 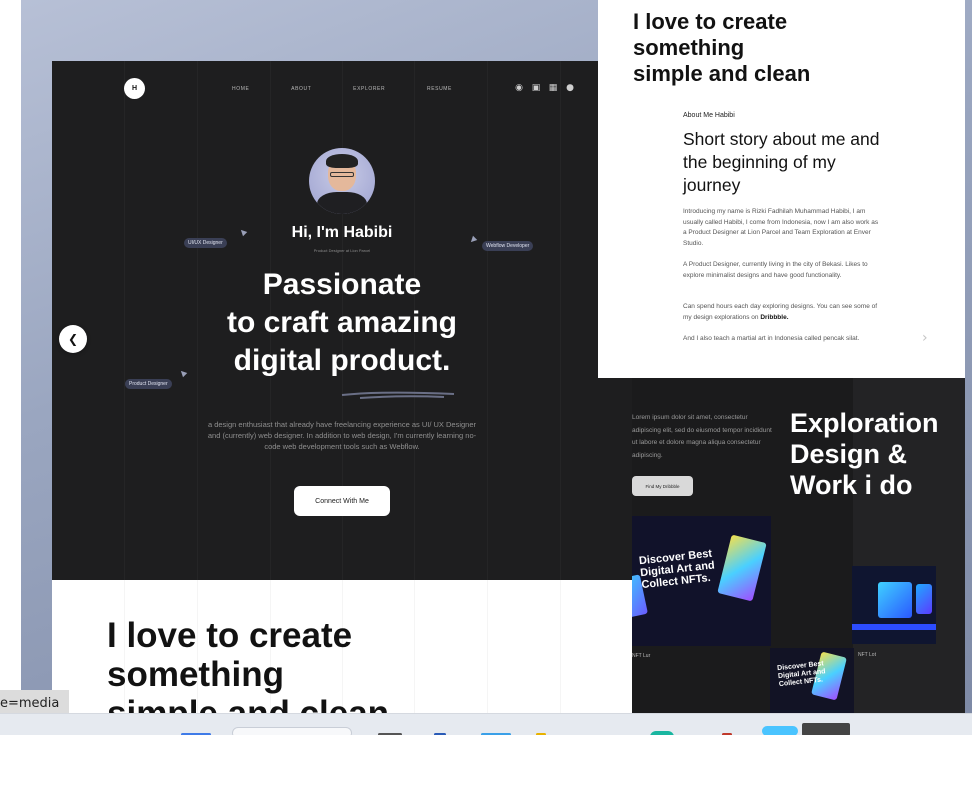 What do you see at coordinates (342, 232) in the screenshot?
I see `hero-name: Hi, I'm Habibi` at bounding box center [342, 232].